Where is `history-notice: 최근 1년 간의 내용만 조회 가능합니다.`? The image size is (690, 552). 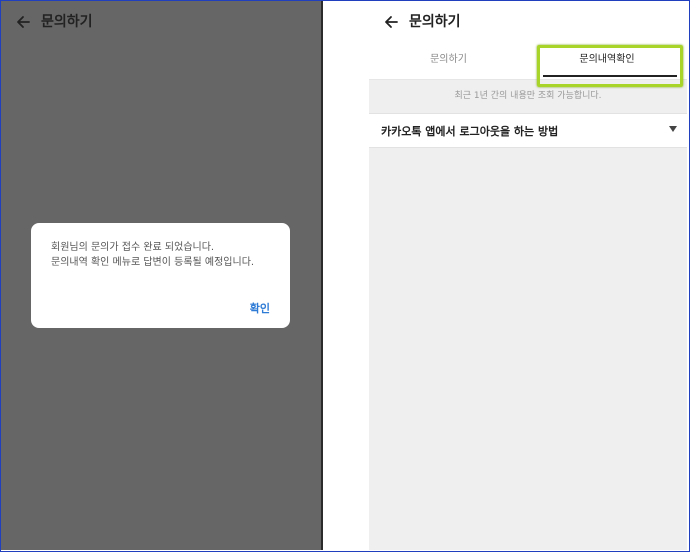 history-notice: 최근 1년 간의 내용만 조회 가능합니다. is located at coordinates (528, 96).